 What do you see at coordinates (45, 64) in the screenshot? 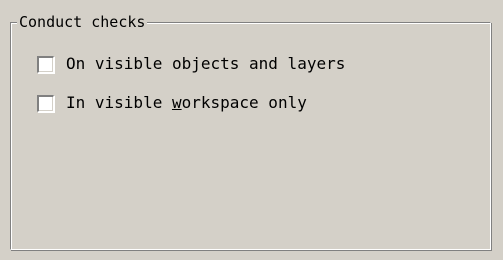
I see `visible-objects-layers-checkbox` at bounding box center [45, 64].